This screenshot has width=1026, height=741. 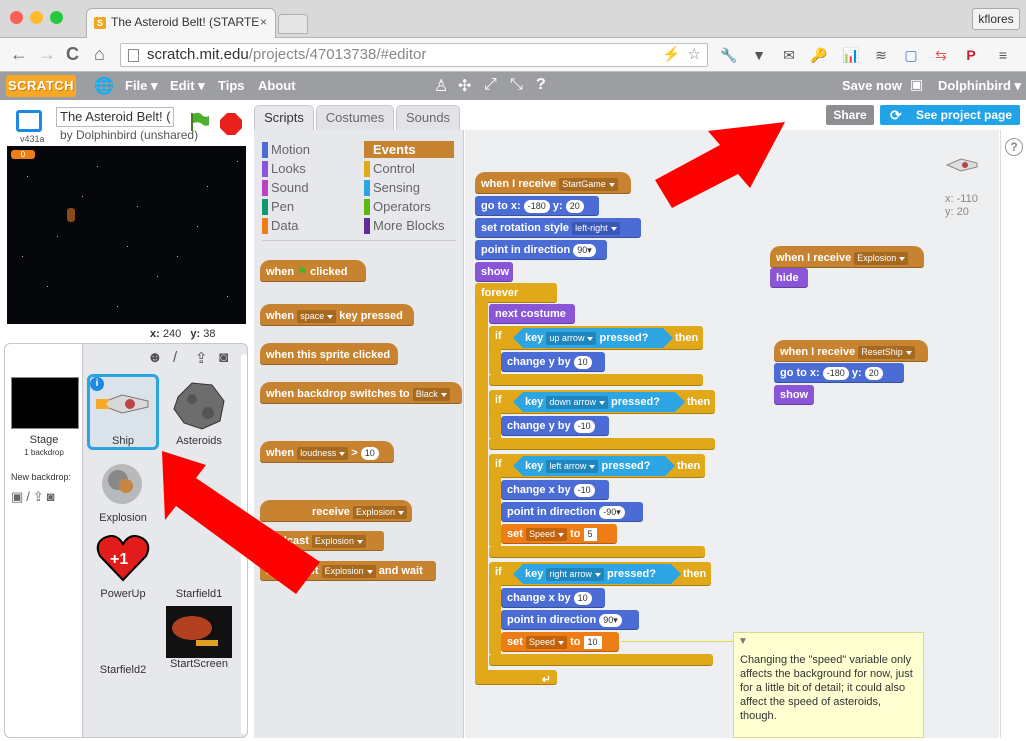 What do you see at coordinates (560, 642) in the screenshot?
I see `set-speed-block: set Speed to 10` at bounding box center [560, 642].